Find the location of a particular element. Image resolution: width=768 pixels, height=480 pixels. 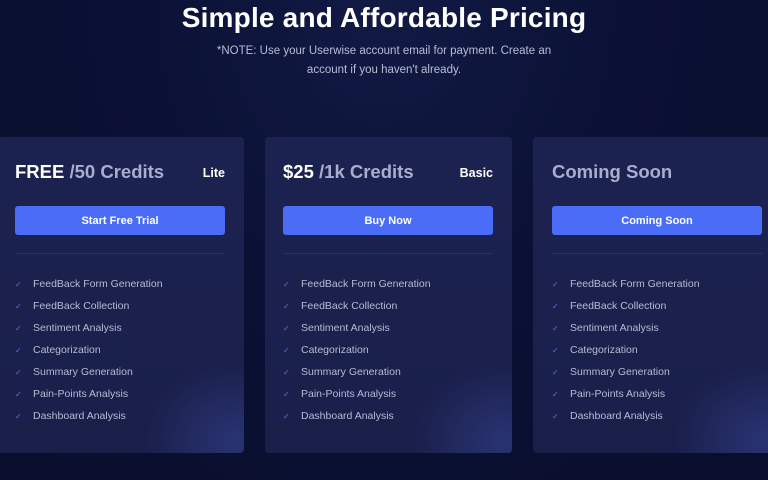

price-credits: /50 Credits is located at coordinates (117, 171).